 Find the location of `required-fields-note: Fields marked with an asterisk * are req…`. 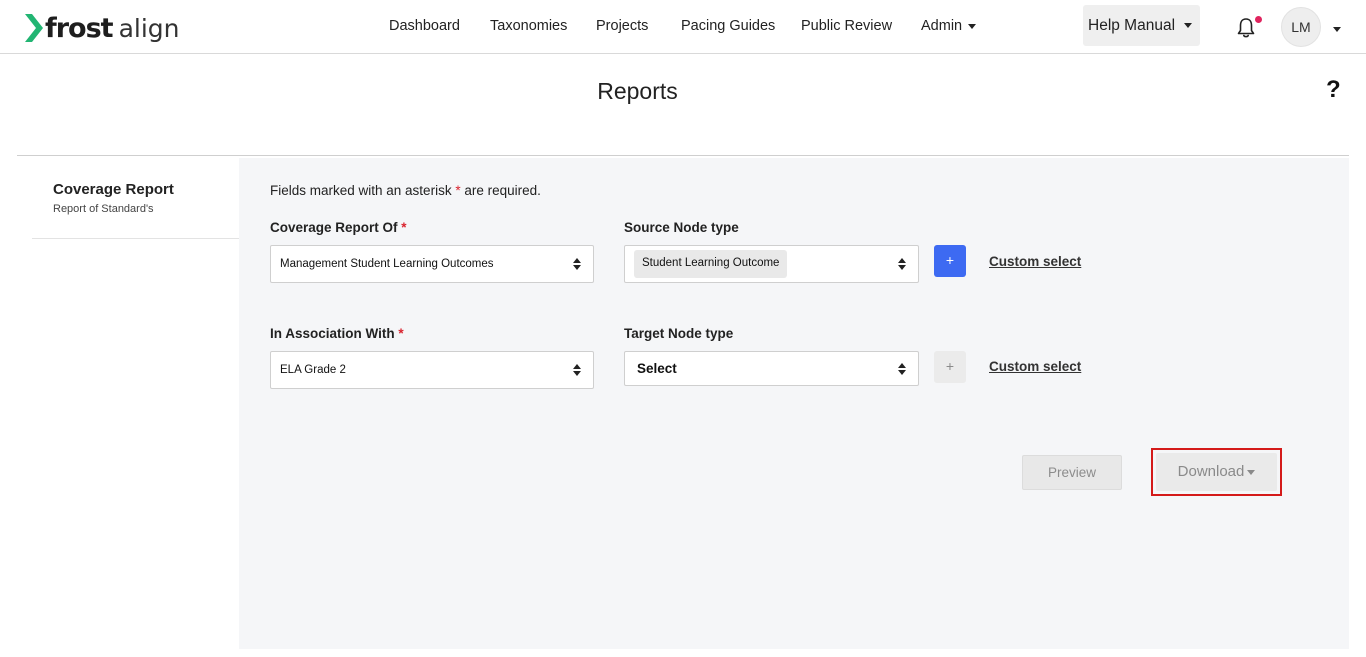

required-fields-note: Fields marked with an asterisk * are req… is located at coordinates (405, 190).